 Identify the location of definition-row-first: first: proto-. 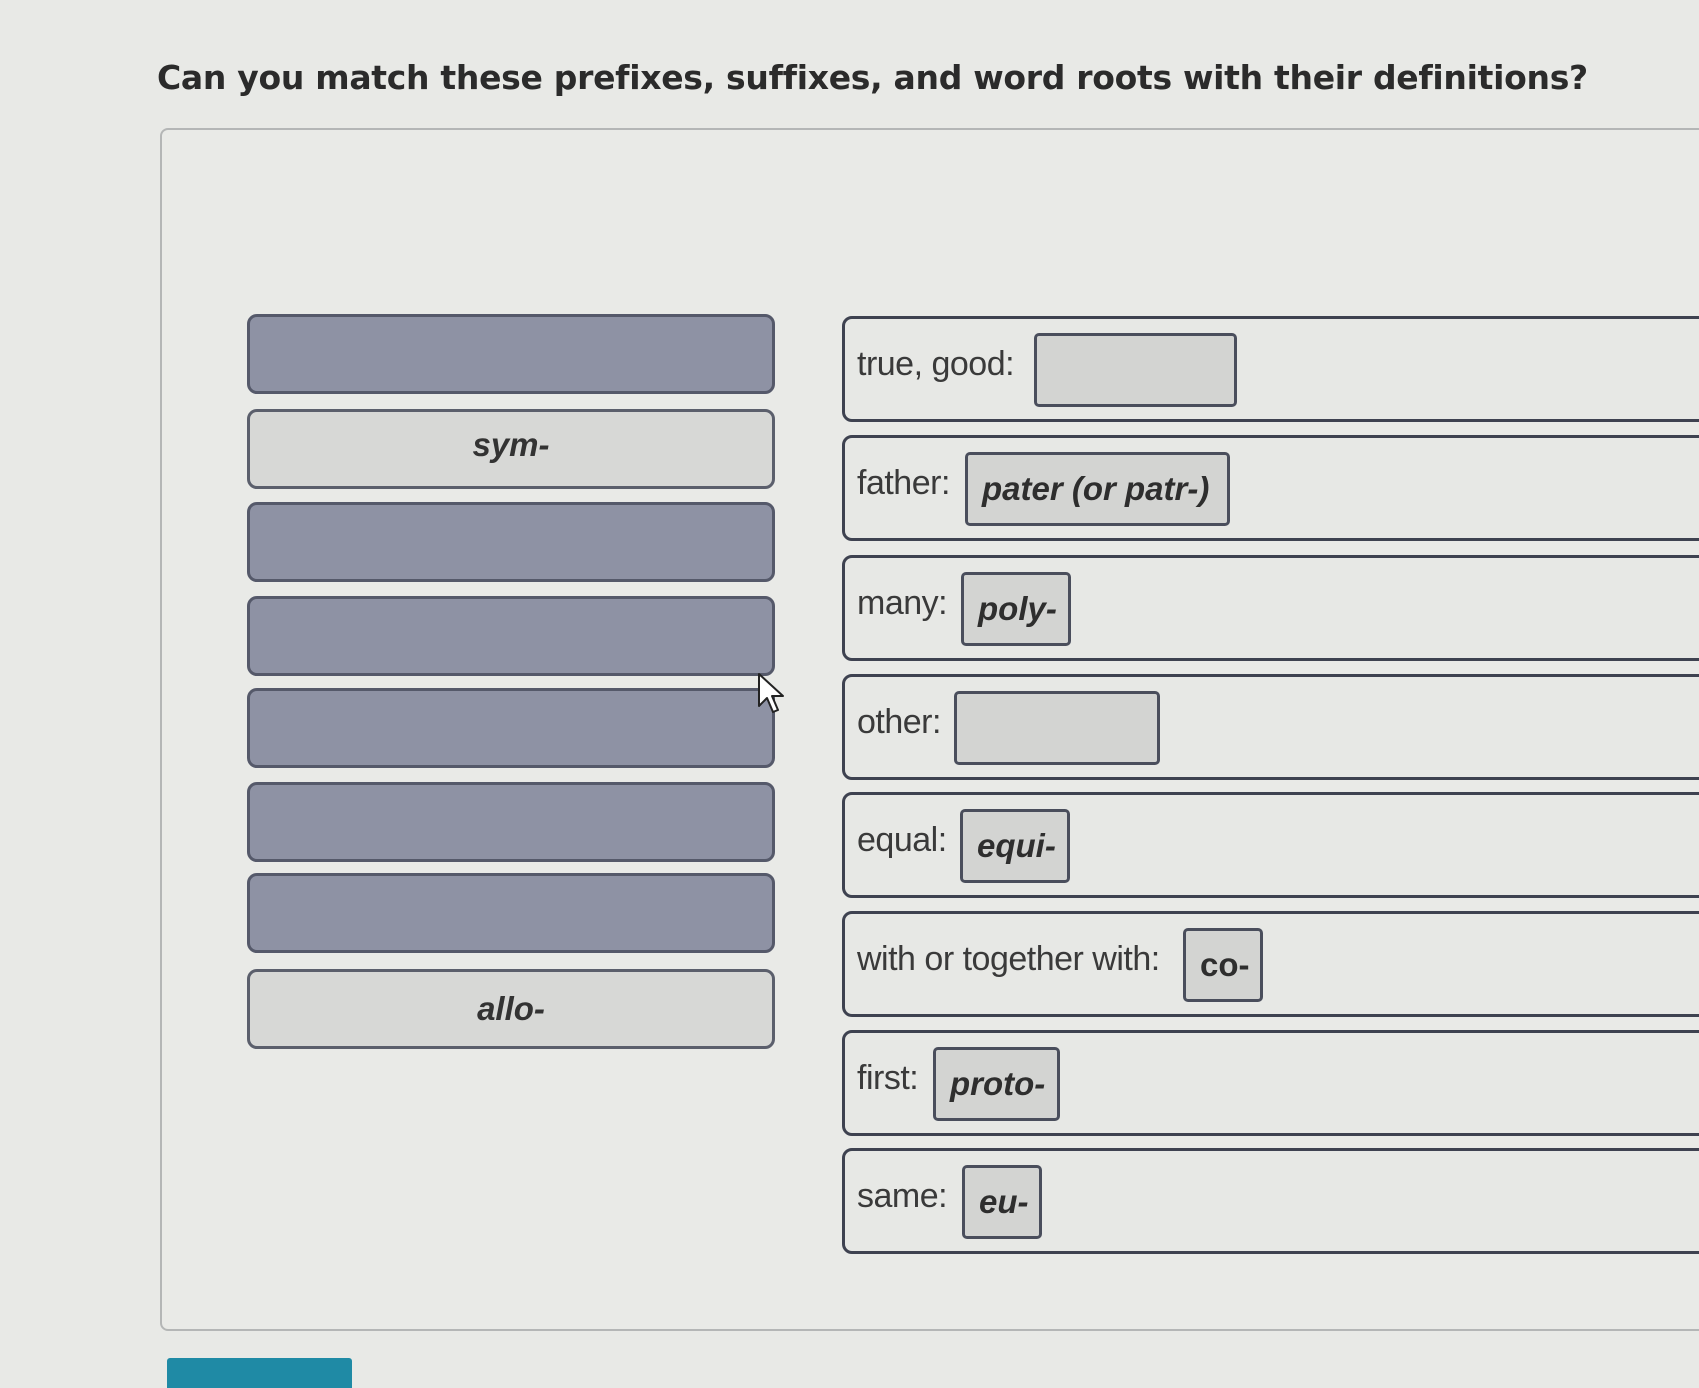
(1270, 1083).